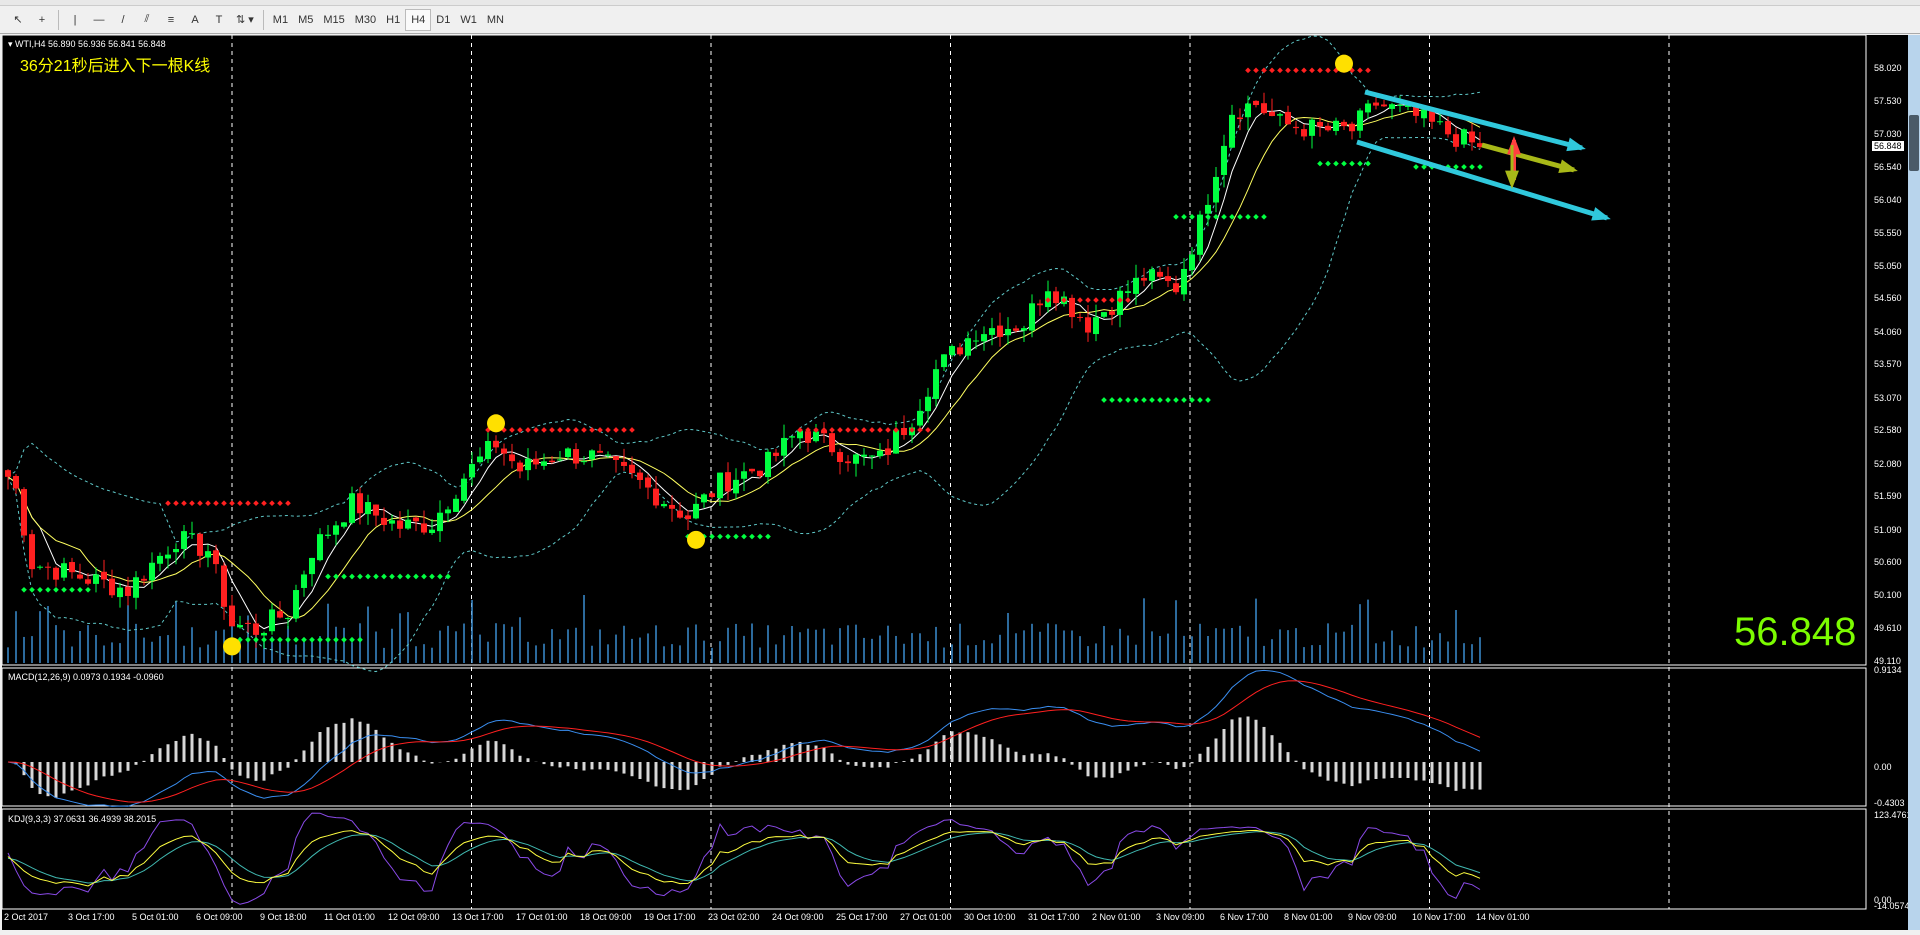 This screenshot has width=1920, height=935. What do you see at coordinates (123, 20) in the screenshot?
I see `trendline-icon: /` at bounding box center [123, 20].